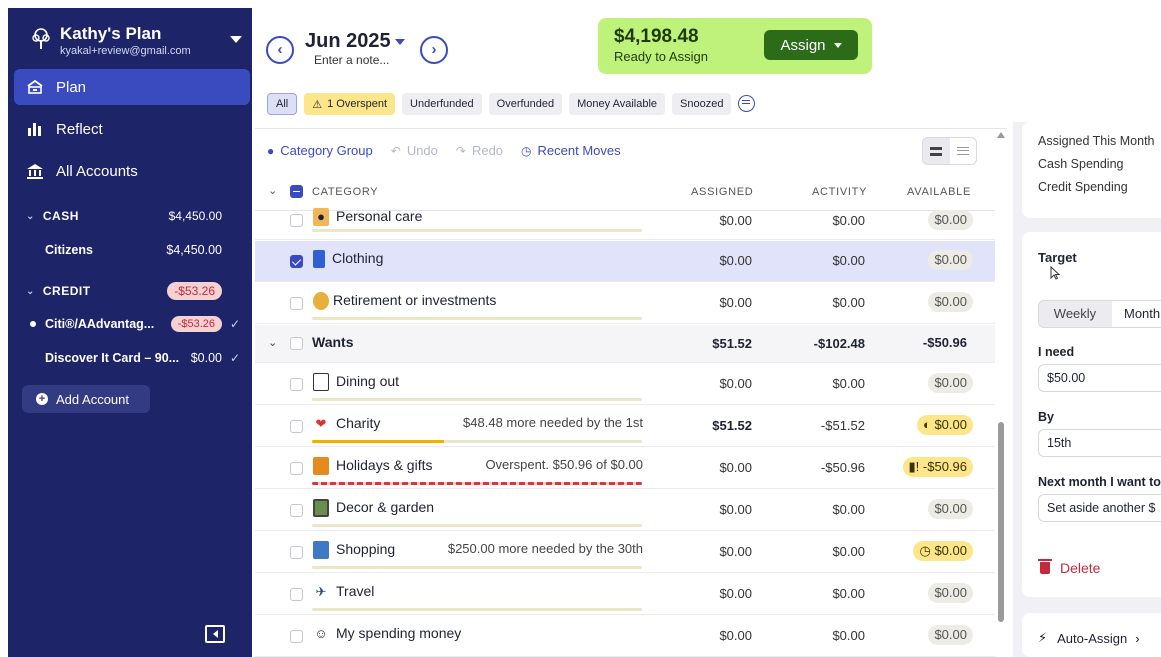 The height and width of the screenshot is (657, 1161). Describe the element at coordinates (617, 104) in the screenshot. I see `filter-money-available: Money Available` at that location.